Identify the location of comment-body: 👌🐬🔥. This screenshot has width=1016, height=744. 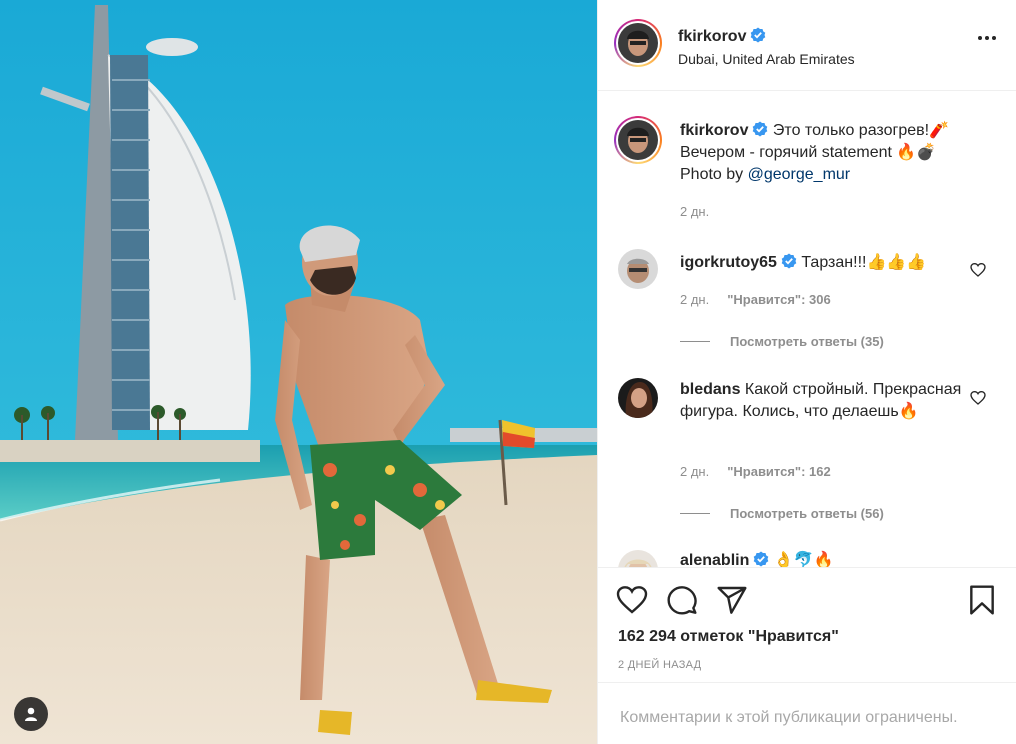
(803, 559).